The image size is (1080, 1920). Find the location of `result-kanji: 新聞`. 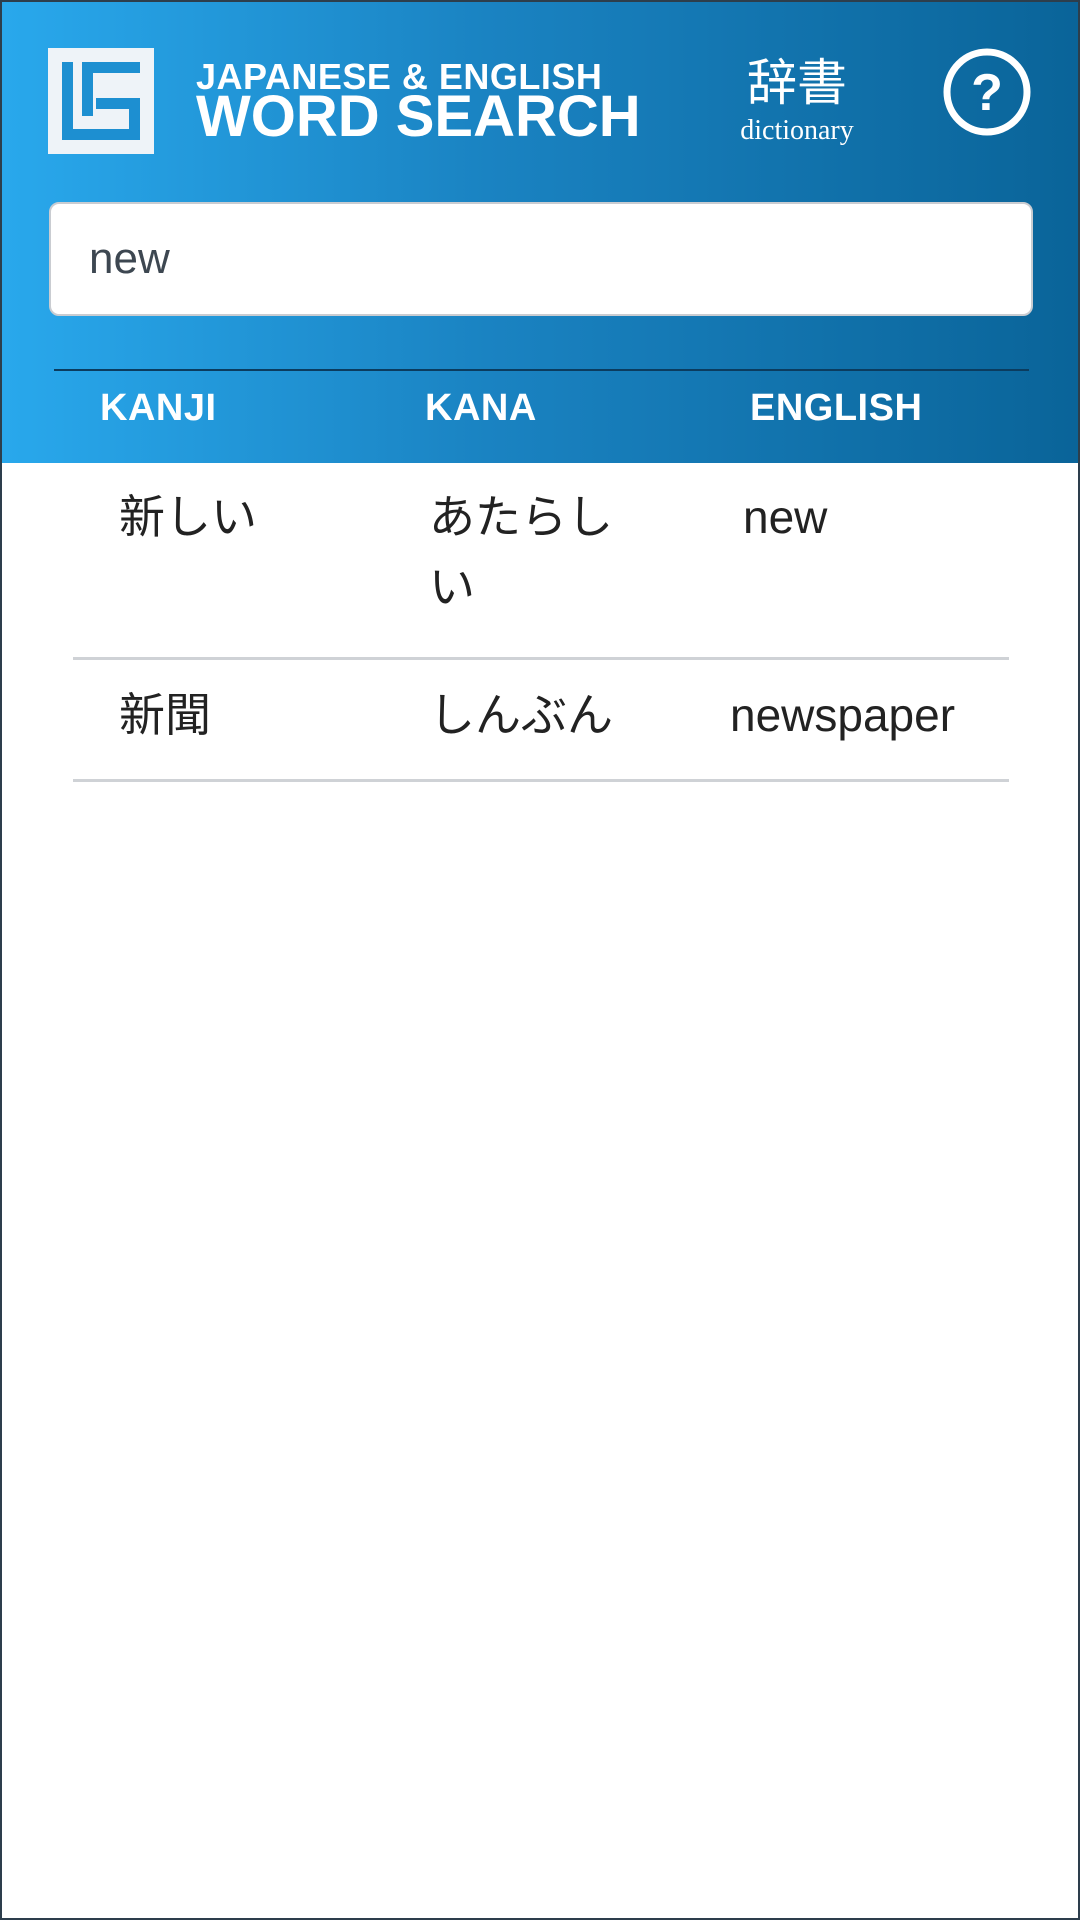

result-kanji: 新聞 is located at coordinates (165, 715).